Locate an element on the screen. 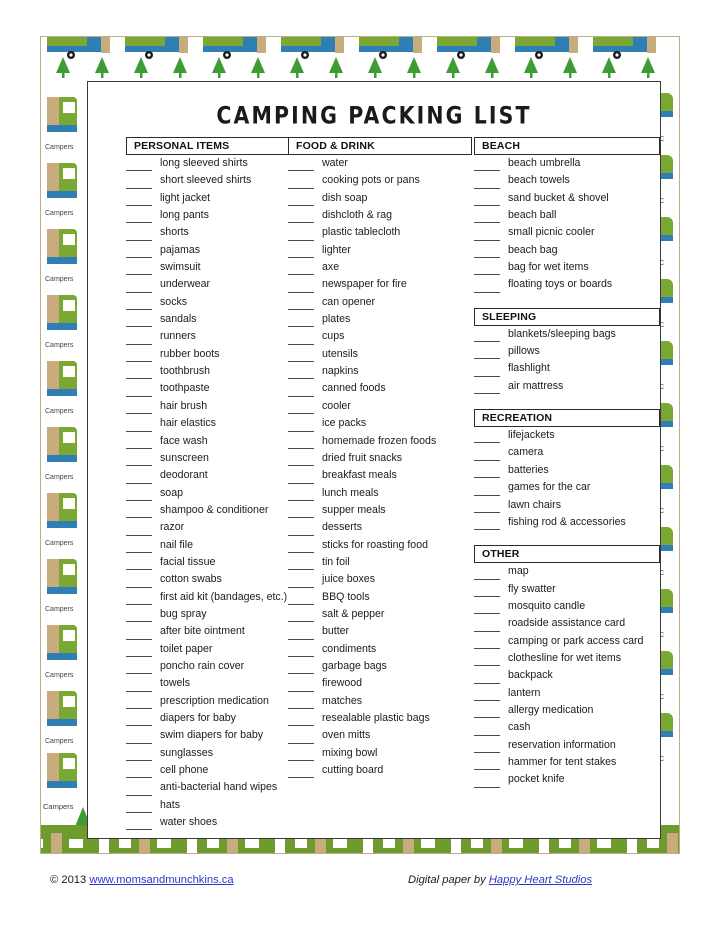 The width and height of the screenshot is (720, 932). checklist-item: ice packs is located at coordinates (381, 423).